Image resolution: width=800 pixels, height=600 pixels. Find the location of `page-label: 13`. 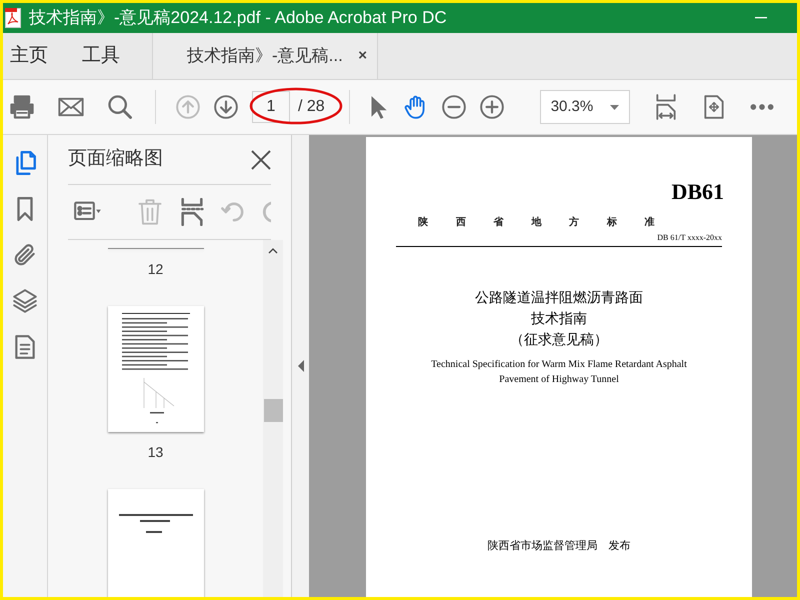

page-label: 13 is located at coordinates (156, 452).